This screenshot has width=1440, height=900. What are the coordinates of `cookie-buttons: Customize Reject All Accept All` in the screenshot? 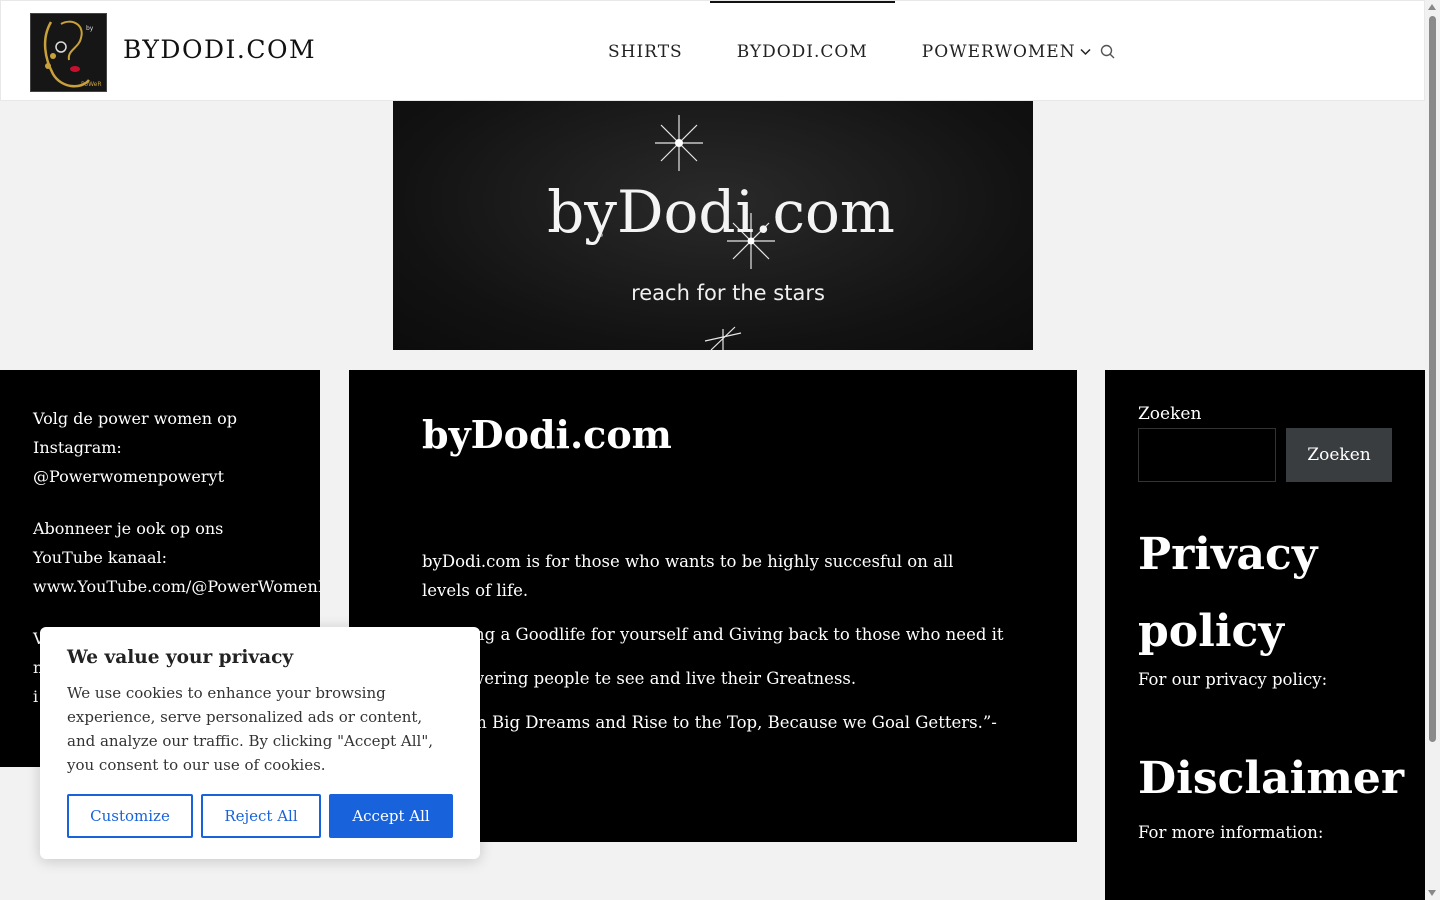 It's located at (260, 816).